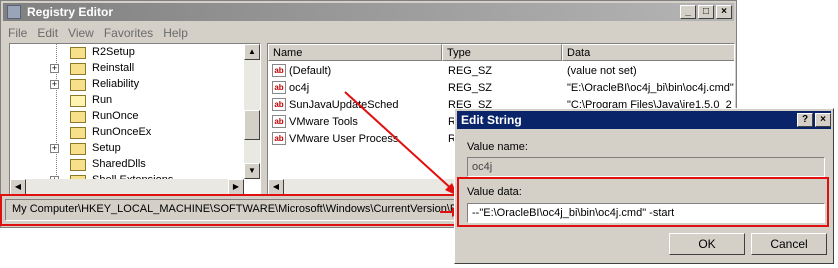 The height and width of the screenshot is (268, 838). I want to click on close-icon: ×, so click(823, 120).